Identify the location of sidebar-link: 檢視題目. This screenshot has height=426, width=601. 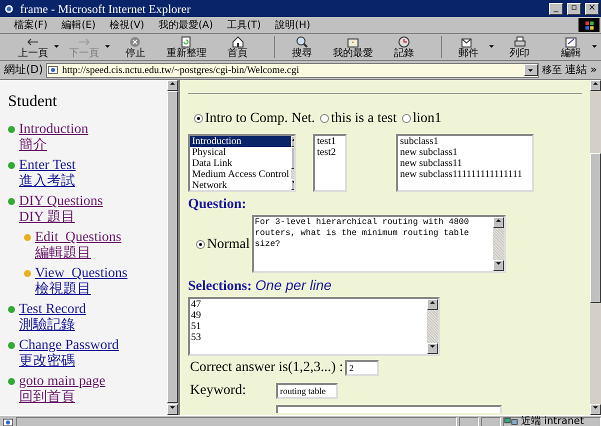
(63, 289).